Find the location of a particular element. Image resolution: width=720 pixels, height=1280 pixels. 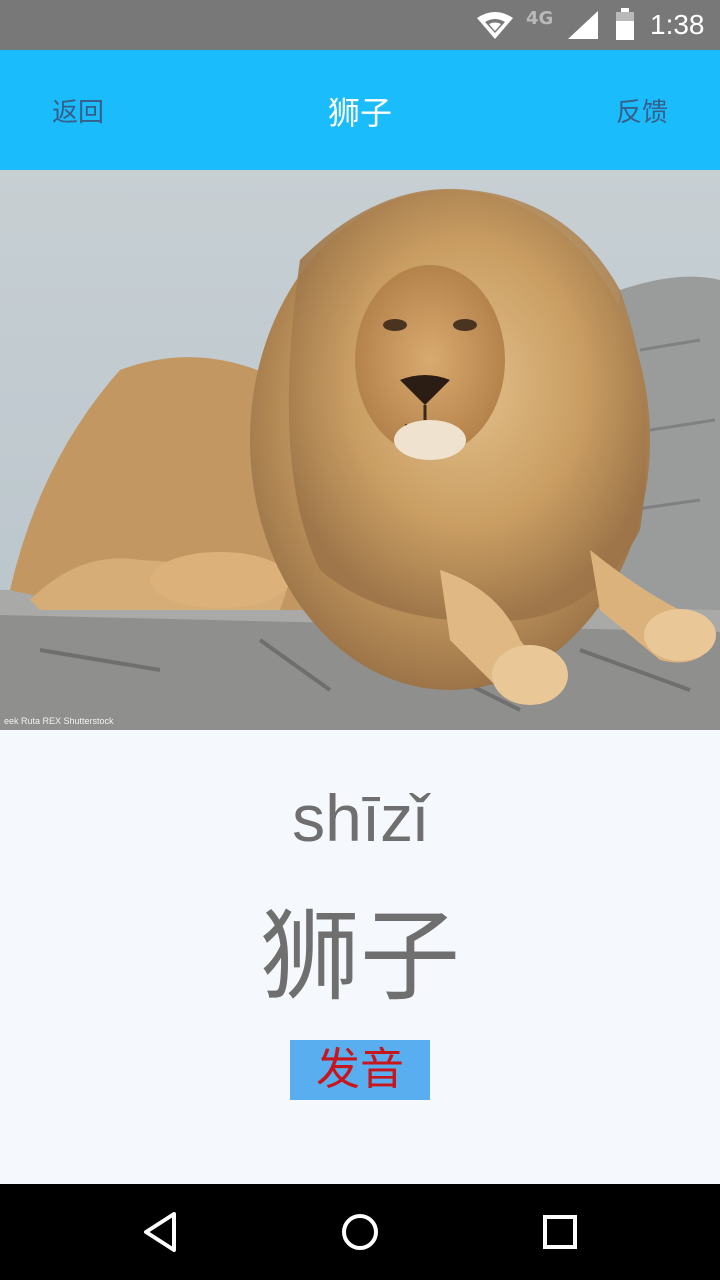

photo-credit: eek Ruta REX Shutterstock is located at coordinates (59, 721).